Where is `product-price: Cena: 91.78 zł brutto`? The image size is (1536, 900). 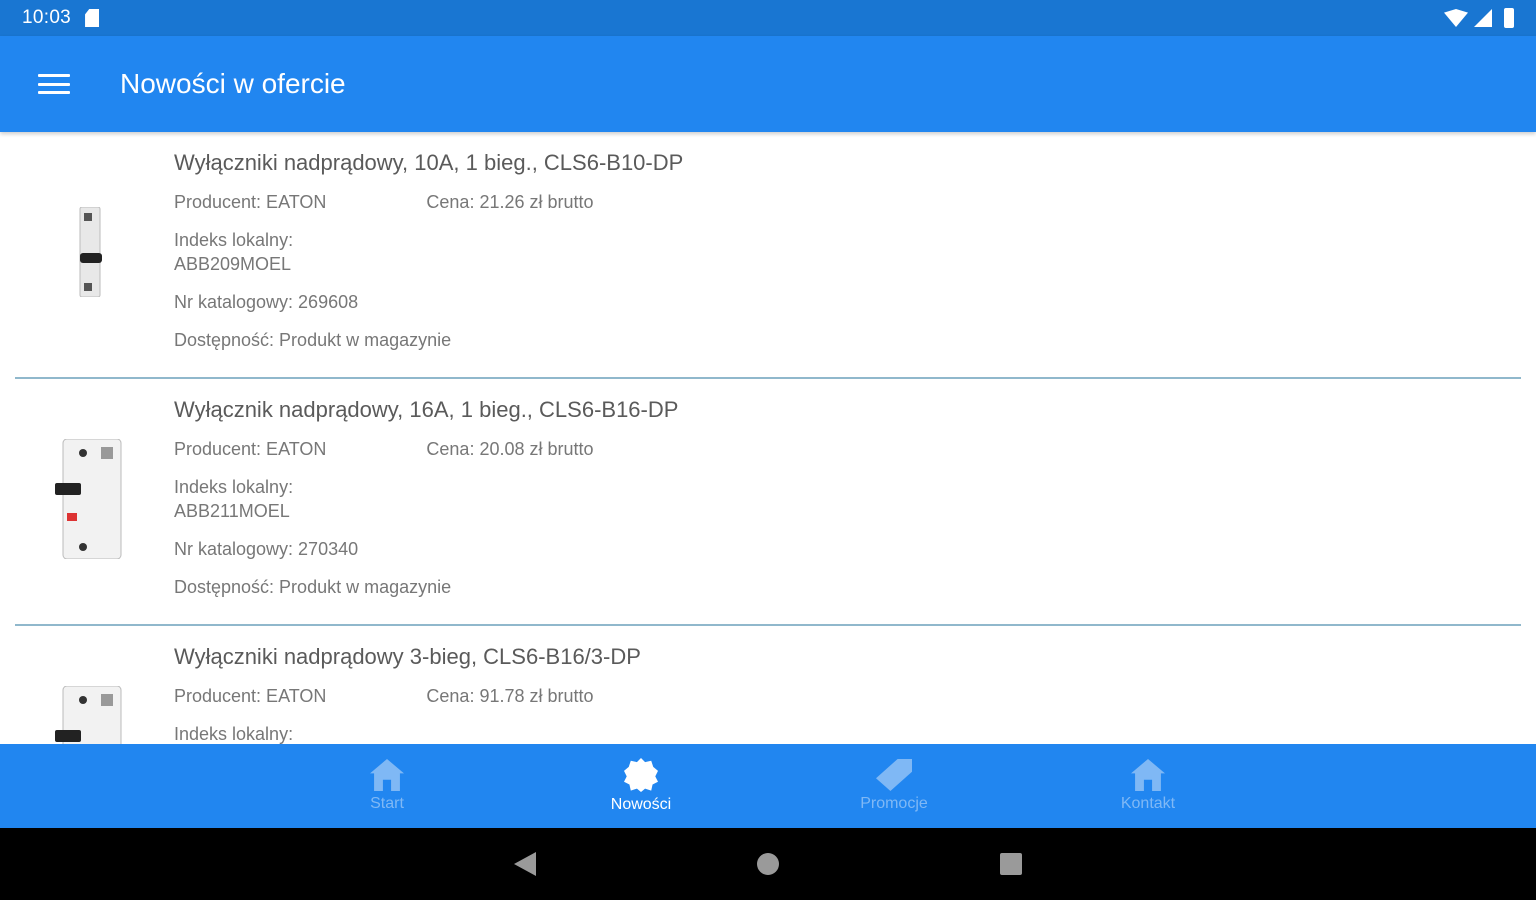 product-price: Cena: 91.78 zł brutto is located at coordinates (510, 696).